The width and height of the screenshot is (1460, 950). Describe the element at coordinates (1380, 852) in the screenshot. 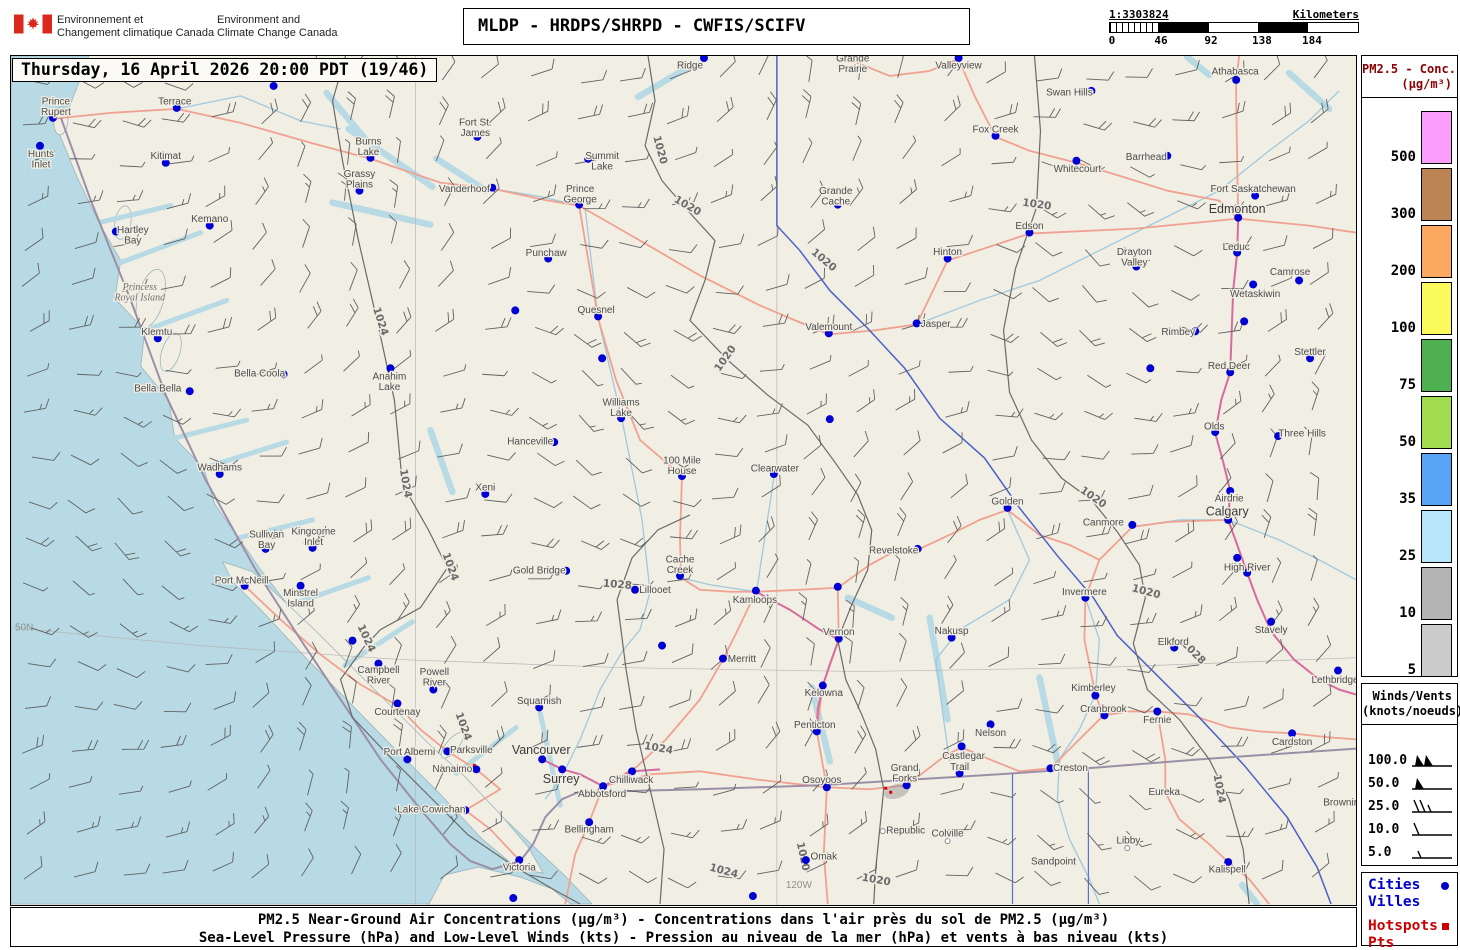

I see `wind-speed-value: 5.0` at that location.